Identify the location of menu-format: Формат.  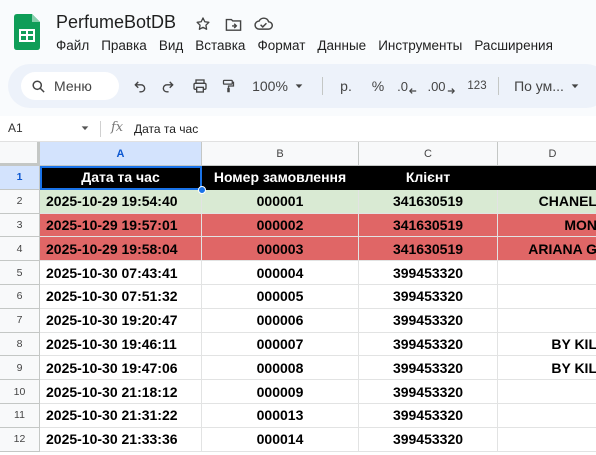
(283, 45).